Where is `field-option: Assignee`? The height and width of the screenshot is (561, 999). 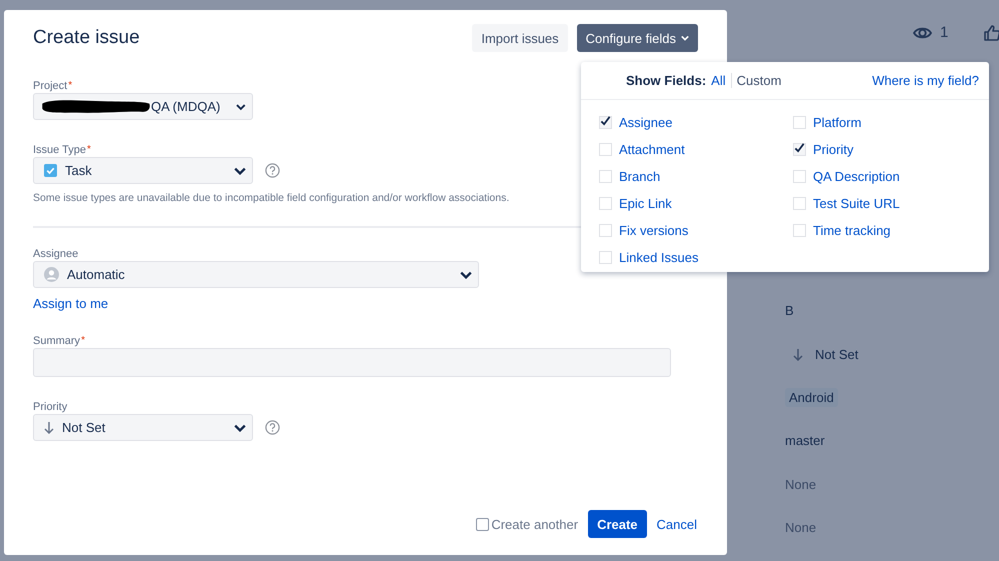
field-option: Assignee is located at coordinates (645, 122).